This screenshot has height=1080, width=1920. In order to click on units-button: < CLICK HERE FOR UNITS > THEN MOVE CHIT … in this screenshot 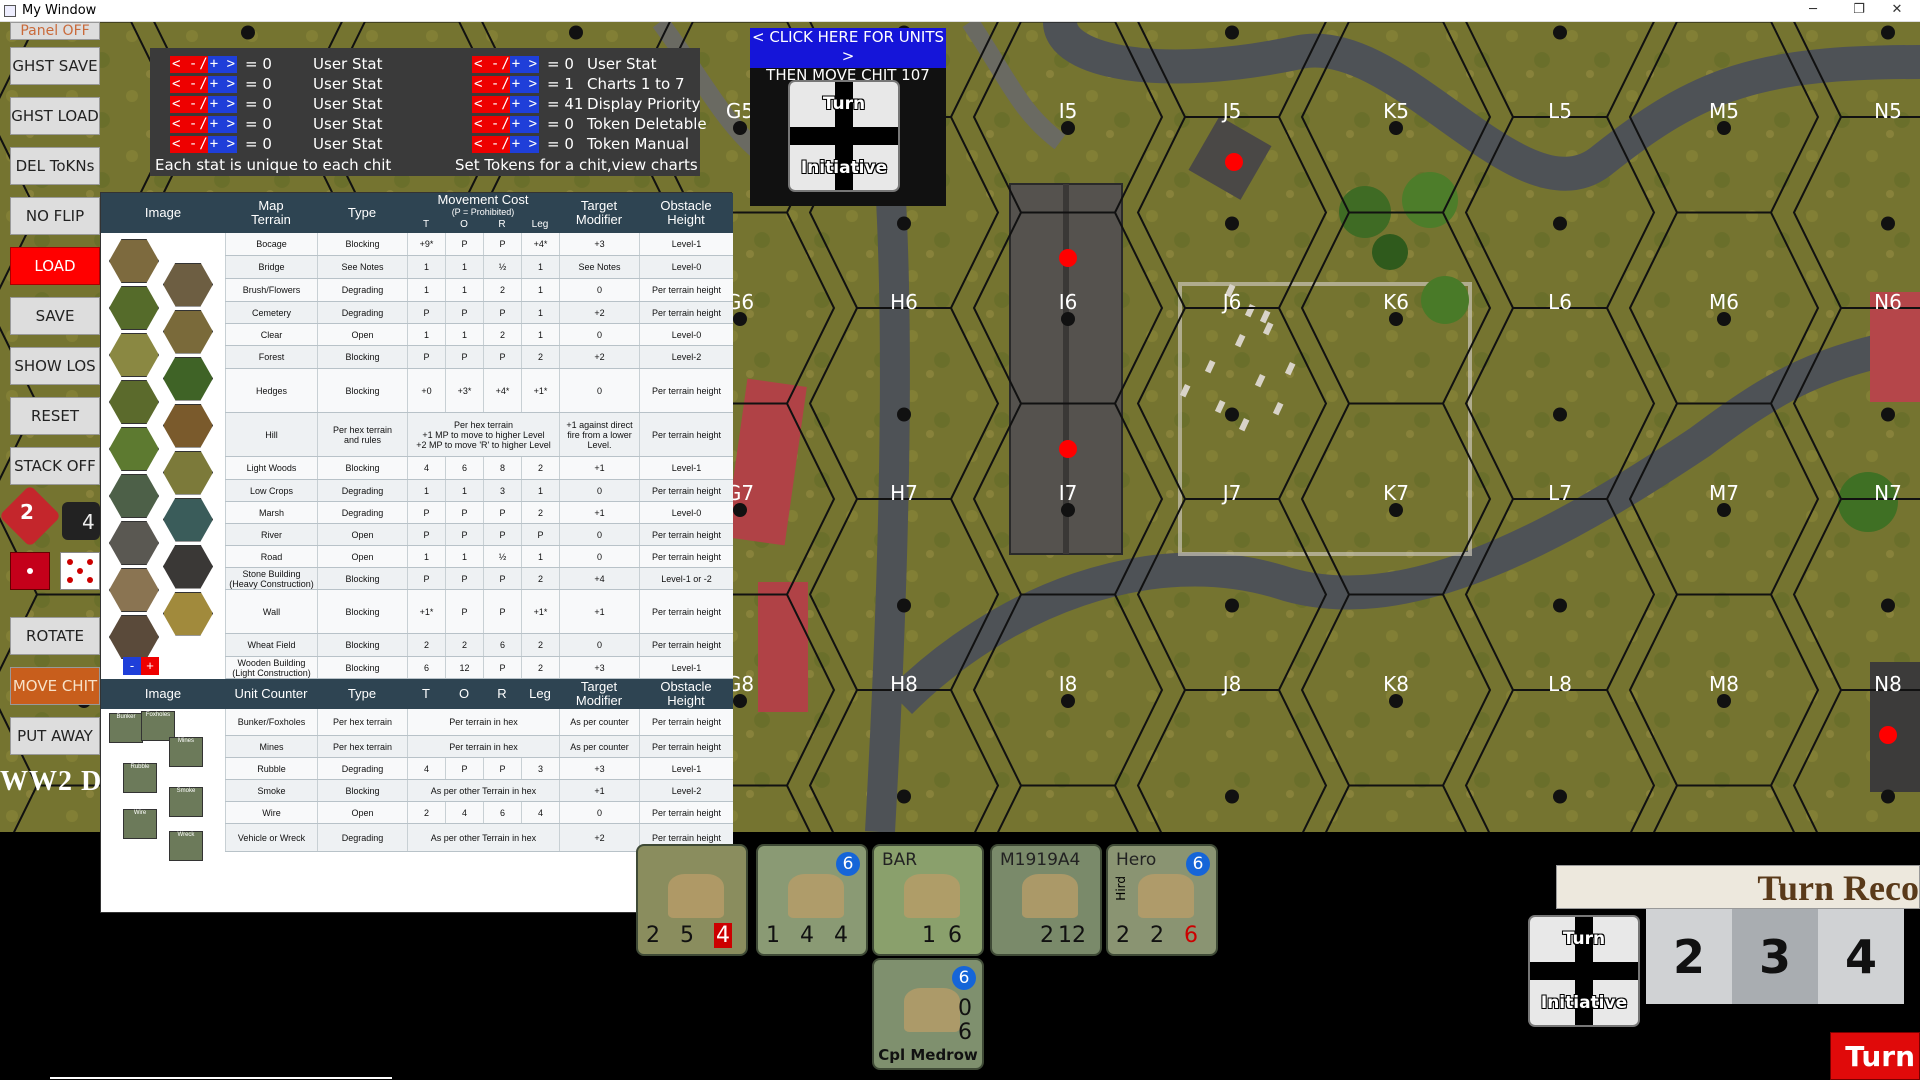, I will do `click(848, 56)`.